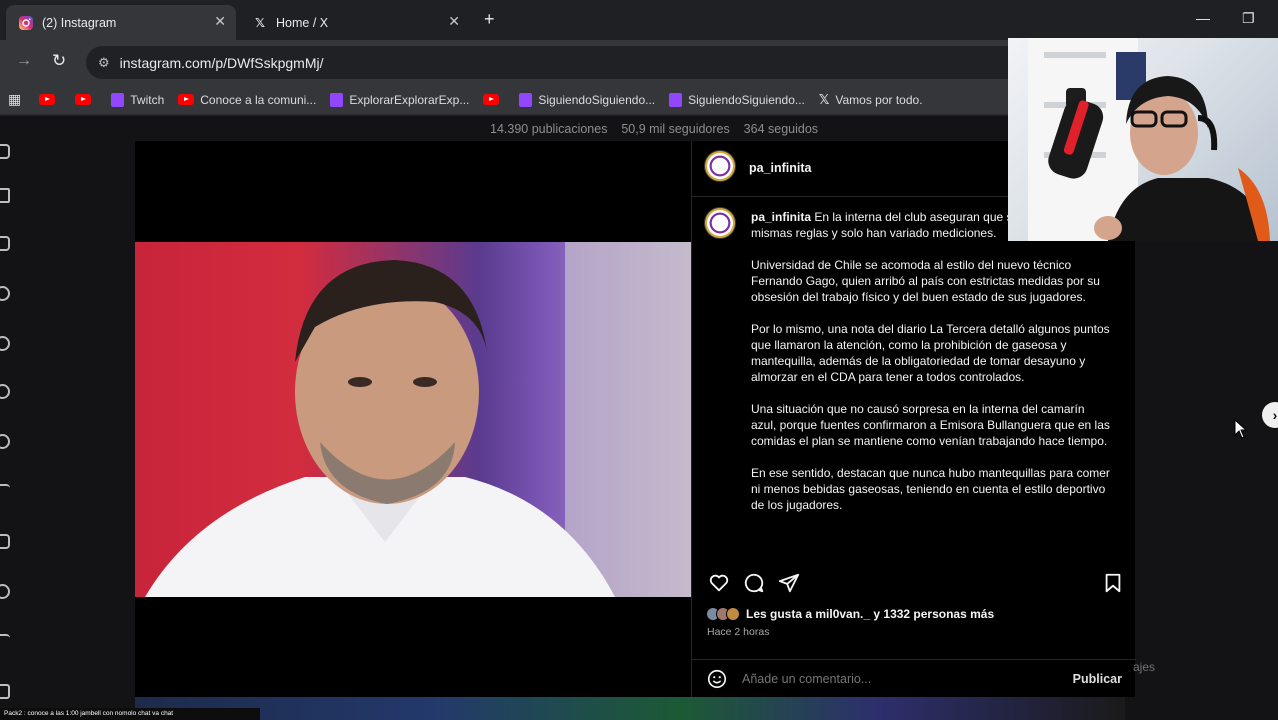 This screenshot has width=1278, height=720. I want to click on create-icon, so click(5, 491).